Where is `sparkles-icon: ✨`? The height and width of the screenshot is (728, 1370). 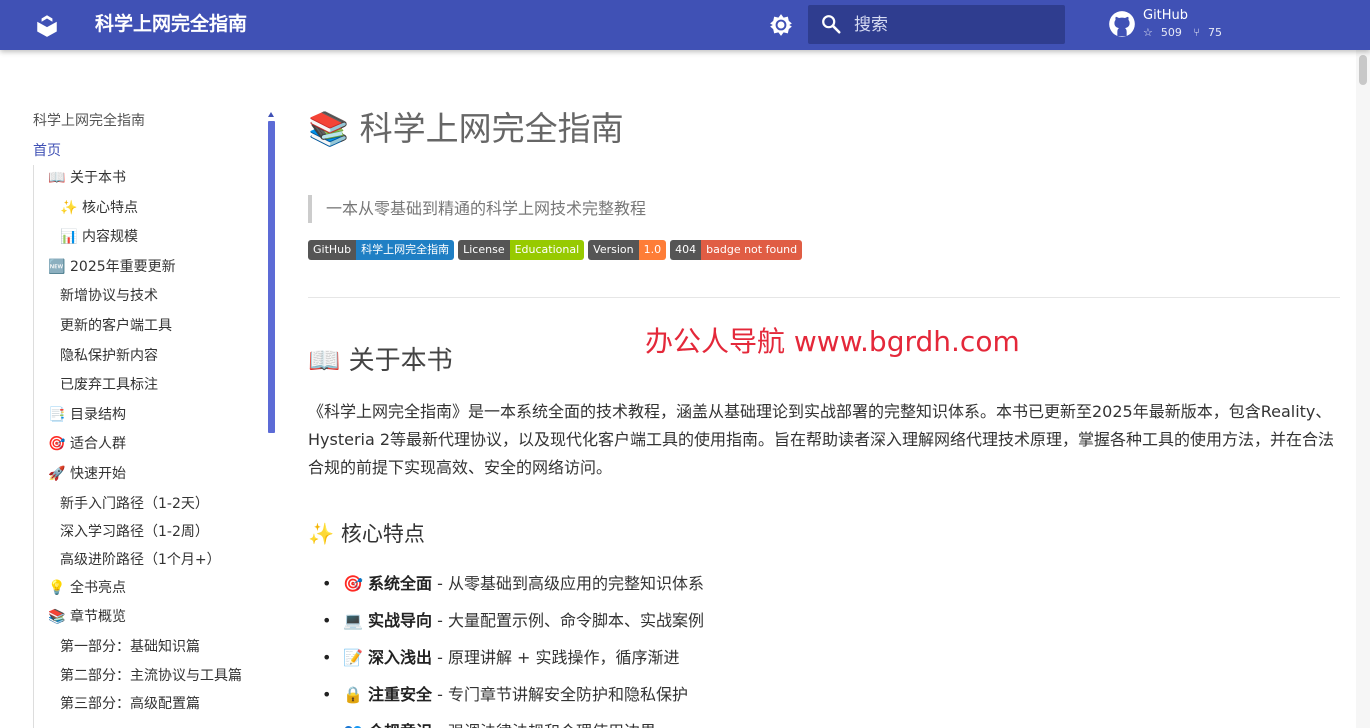 sparkles-icon: ✨ is located at coordinates (321, 534).